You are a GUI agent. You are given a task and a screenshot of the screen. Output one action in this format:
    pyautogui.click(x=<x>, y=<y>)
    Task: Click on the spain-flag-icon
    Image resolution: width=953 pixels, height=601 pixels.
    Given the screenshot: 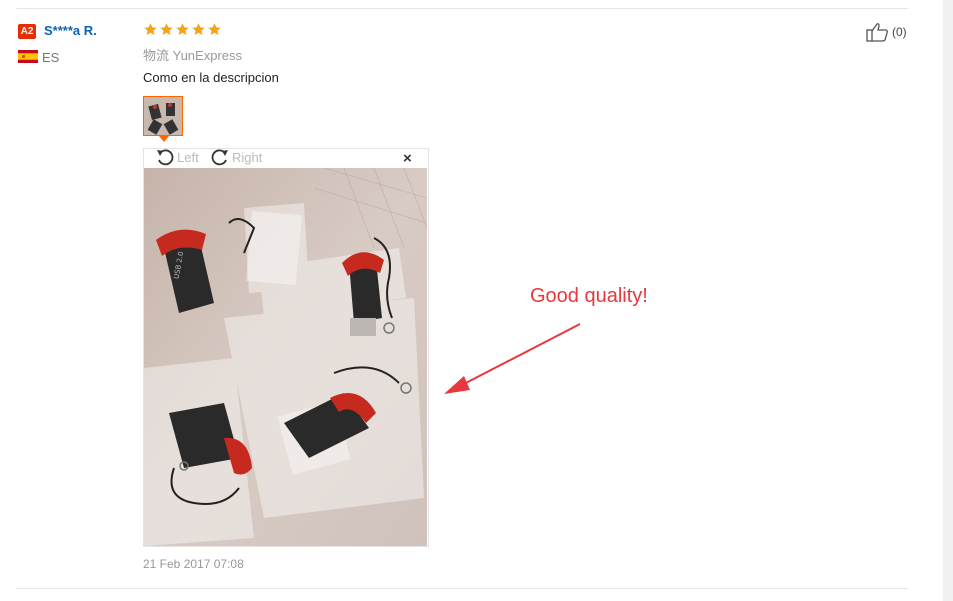 What is the action you would take?
    pyautogui.click(x=28, y=56)
    